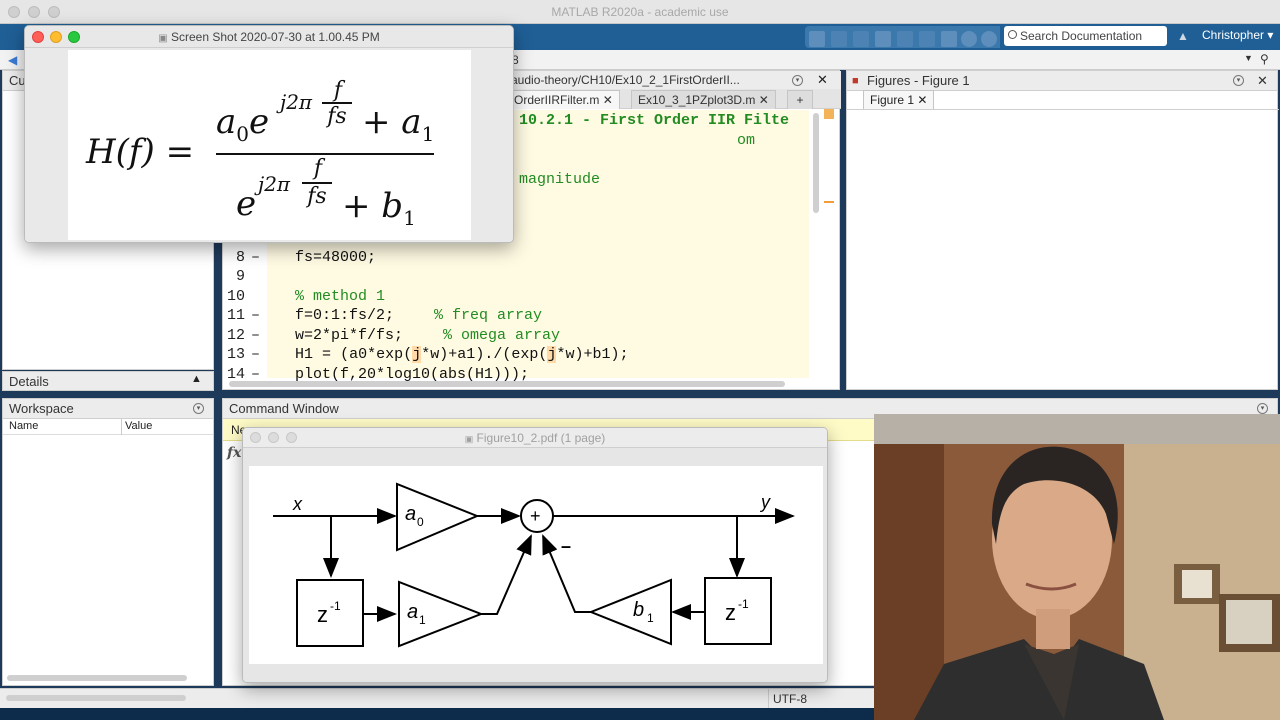  I want to click on col-value: Value, so click(138, 426).